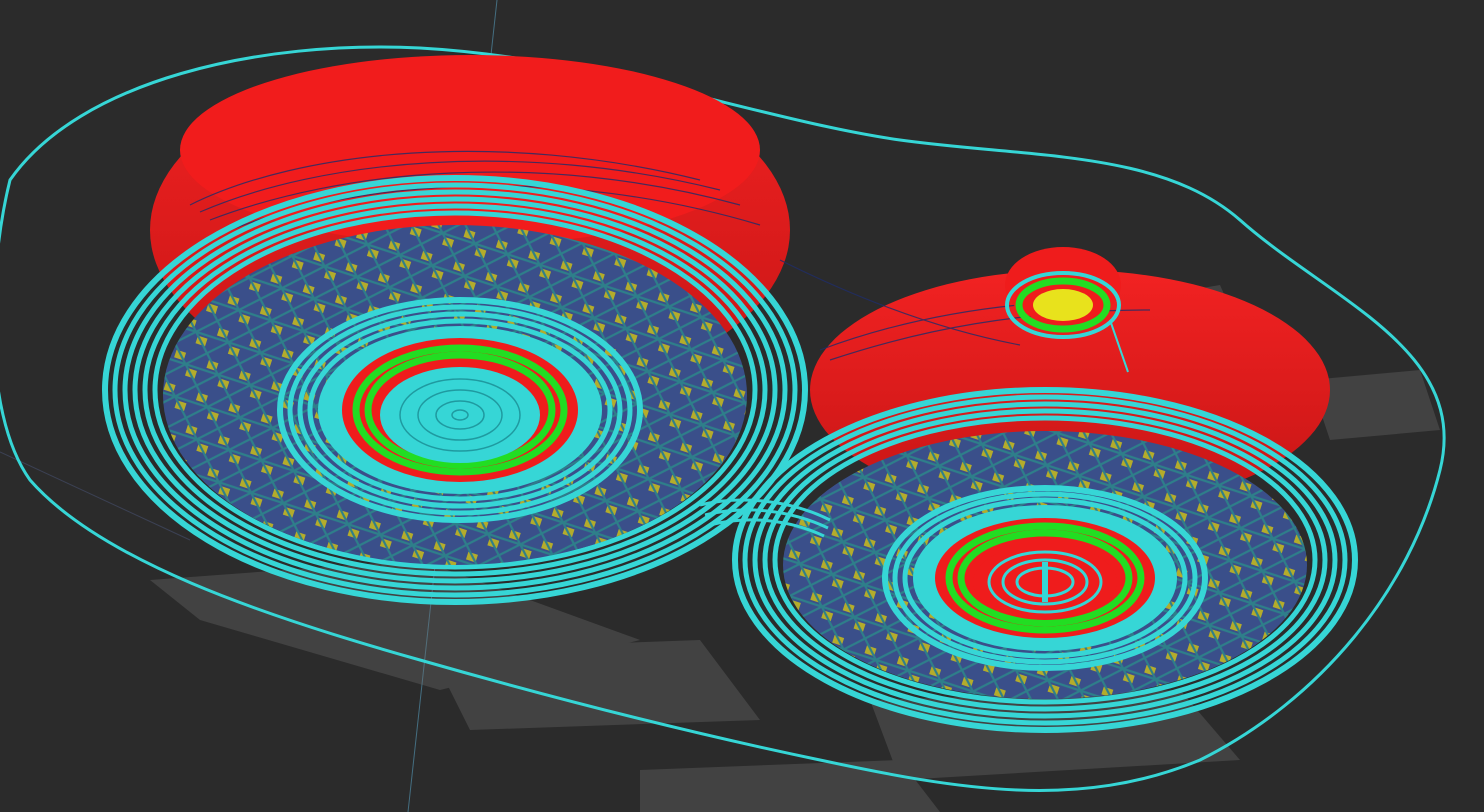  What do you see at coordinates (460, 415) in the screenshot?
I see `large-gear-bore-floor` at bounding box center [460, 415].